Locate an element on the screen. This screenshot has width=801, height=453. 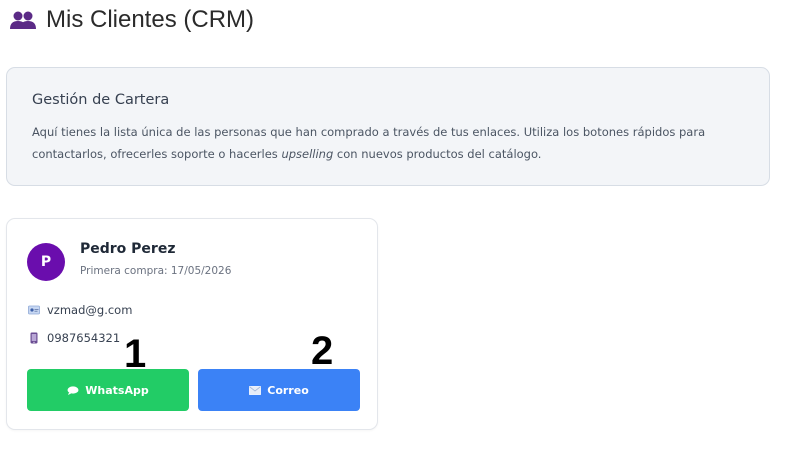
client-phone-row: 0987654321 is located at coordinates (74, 338).